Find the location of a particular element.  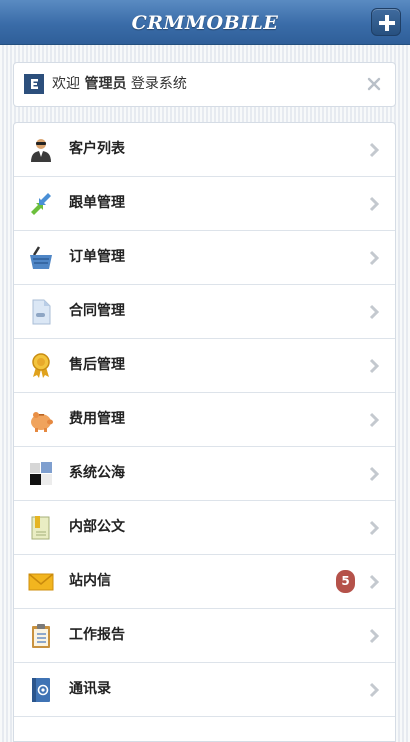

welcome-suffix: 登录系统 is located at coordinates (158, 84).